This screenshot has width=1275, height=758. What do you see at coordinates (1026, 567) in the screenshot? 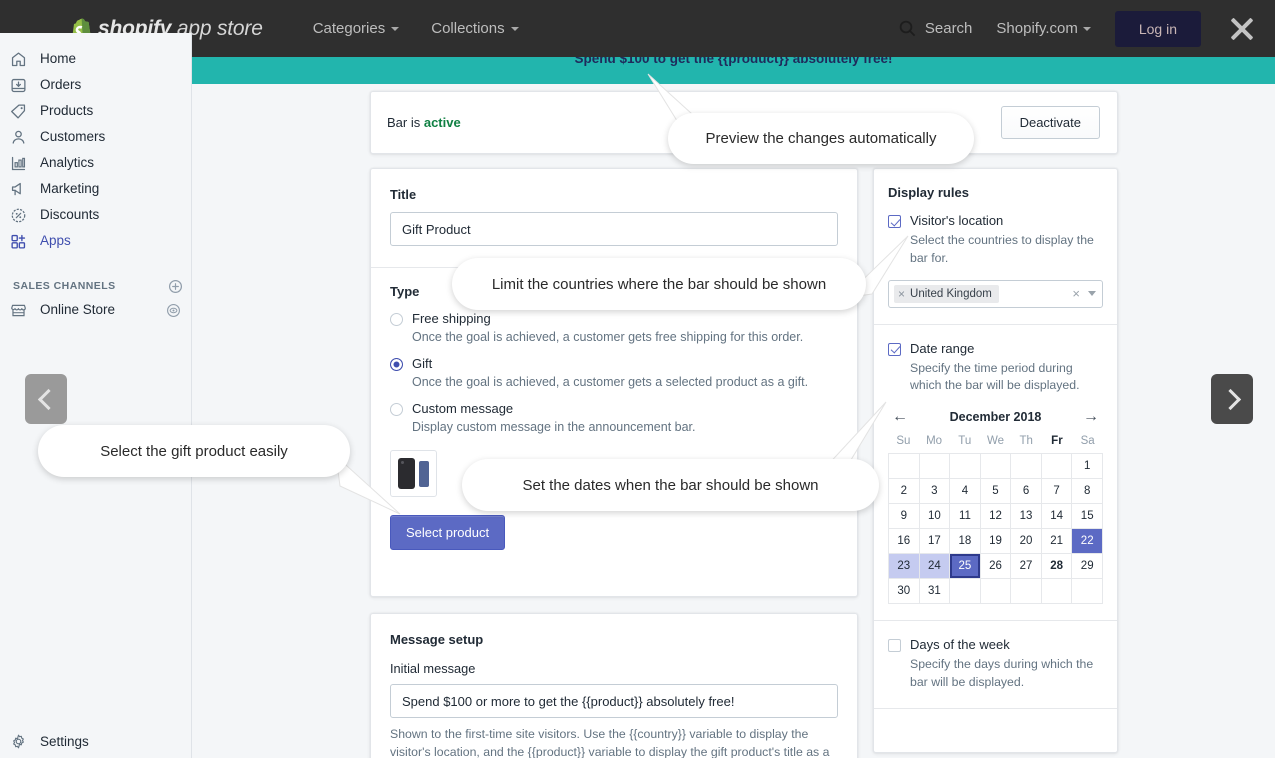
I see `calendar-day: 27` at bounding box center [1026, 567].